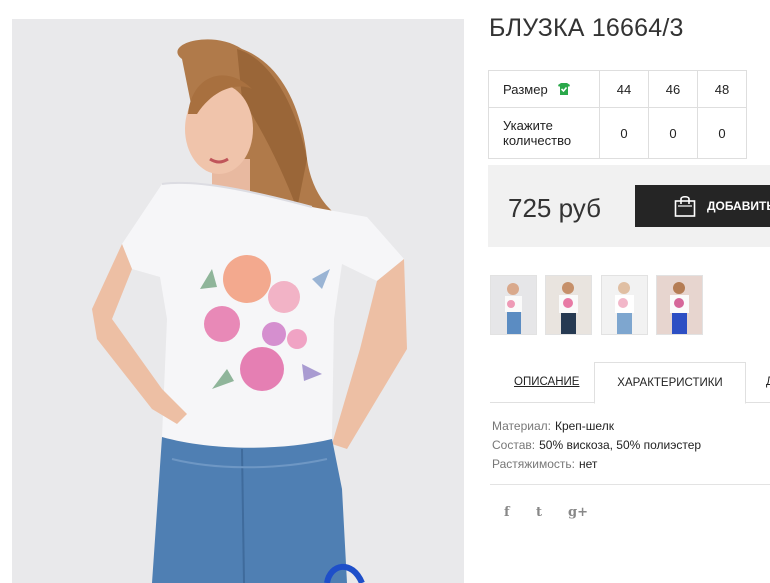 The width and height of the screenshot is (770, 583). Describe the element at coordinates (507, 512) in the screenshot. I see `facebook-icon: f` at that location.